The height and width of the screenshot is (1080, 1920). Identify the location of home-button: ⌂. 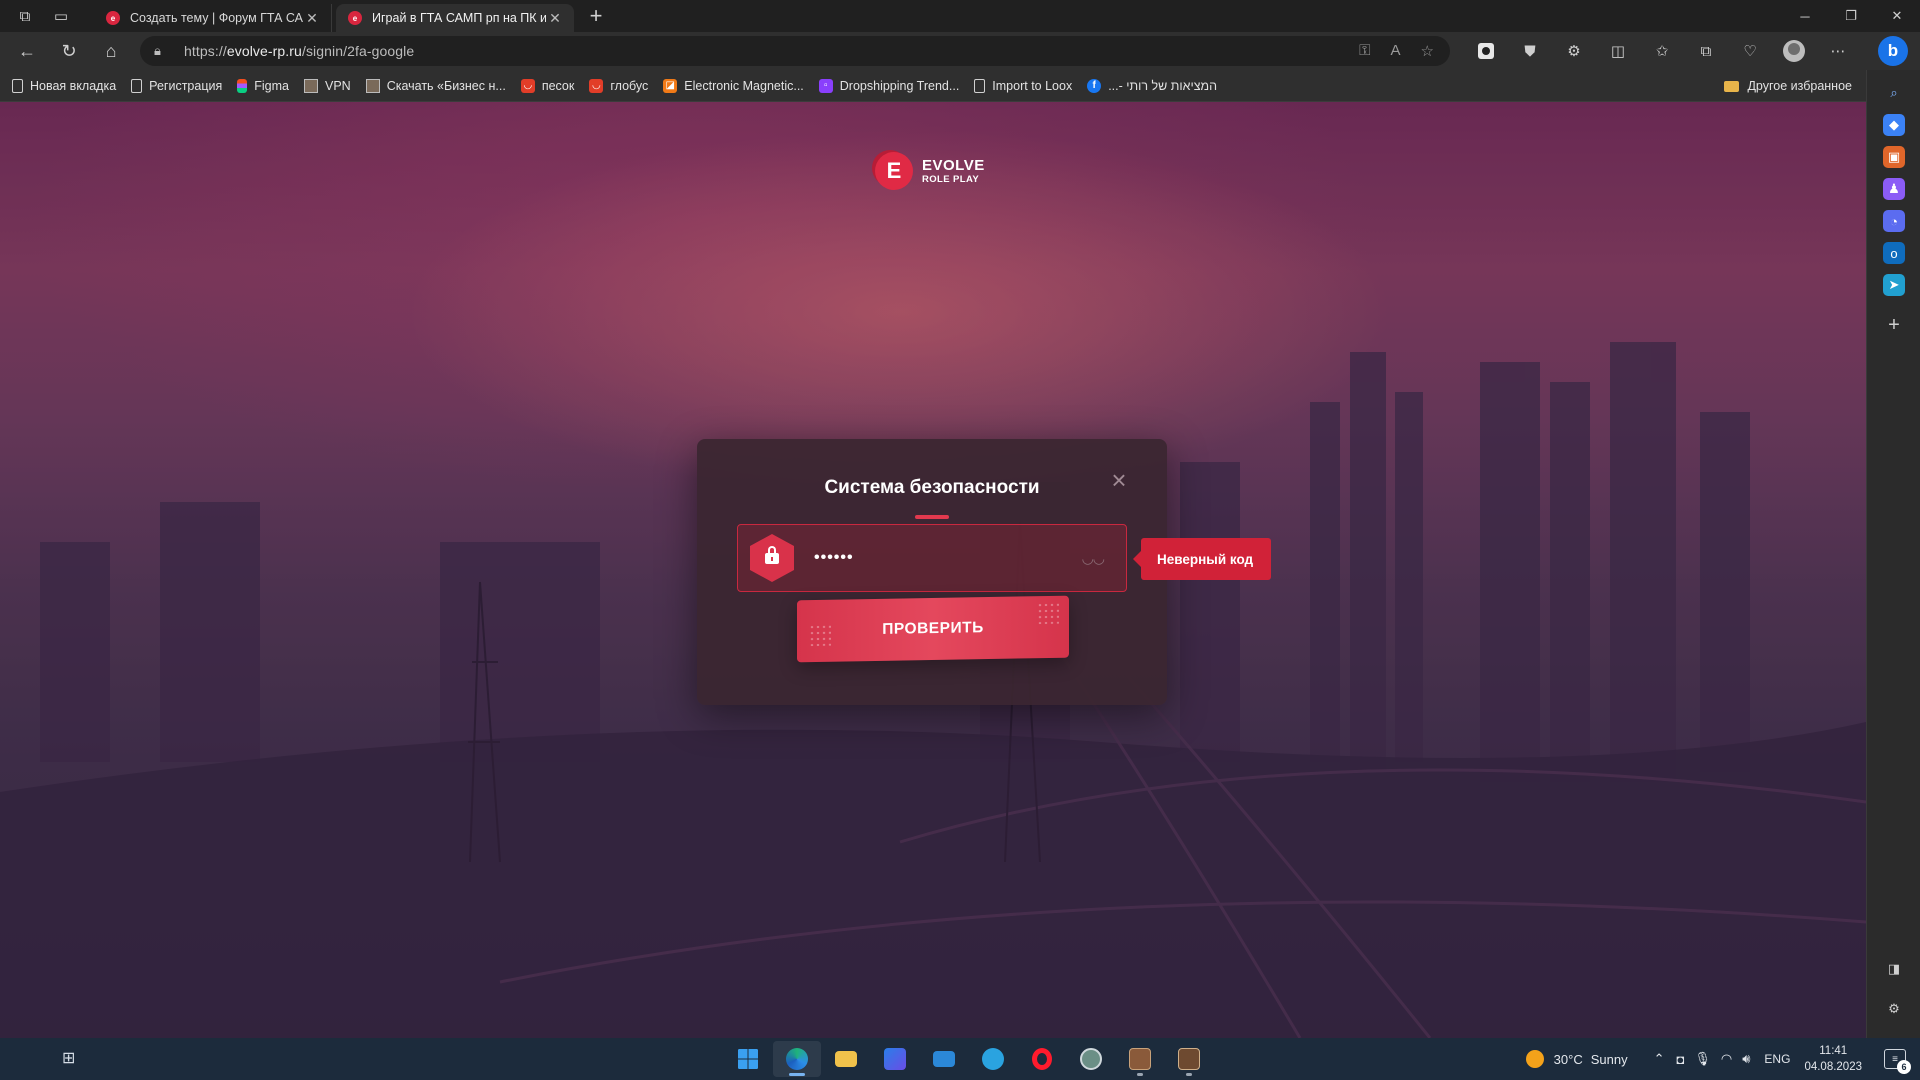
(111, 51).